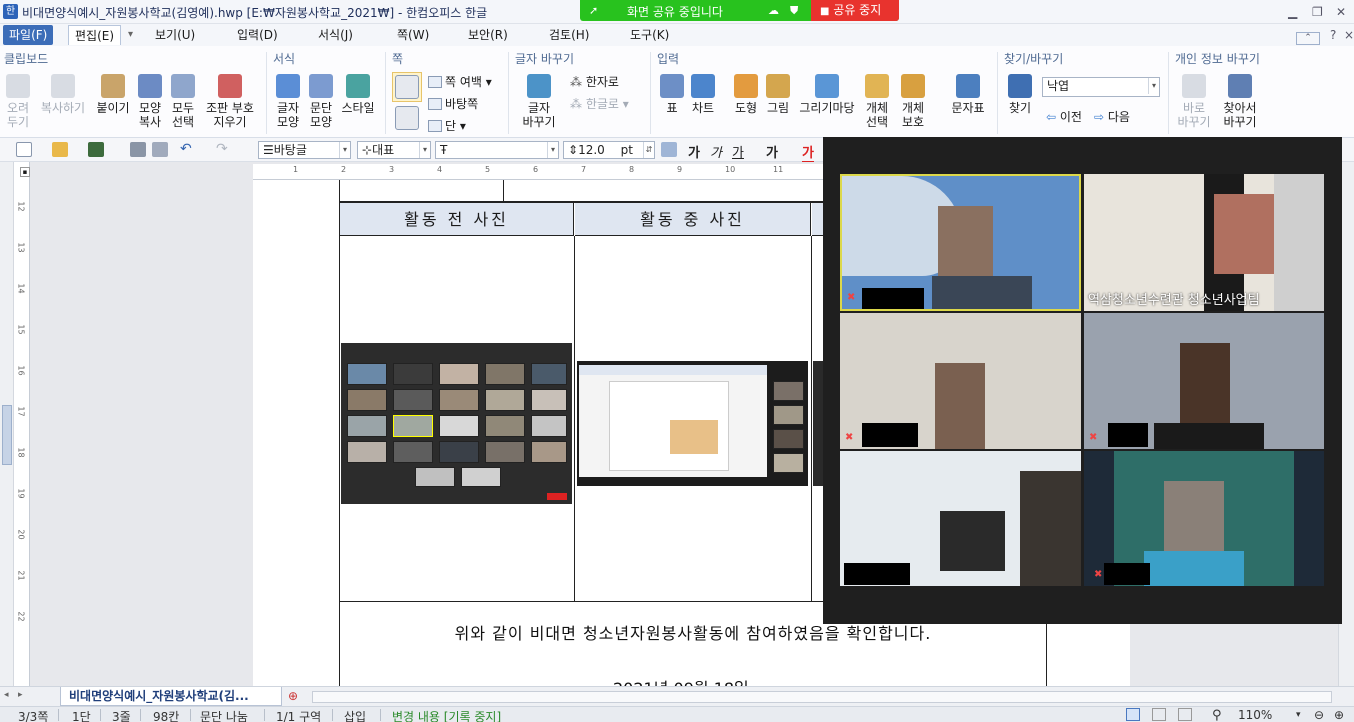  I want to click on protect-object-button: 개체 보호, so click(913, 101).